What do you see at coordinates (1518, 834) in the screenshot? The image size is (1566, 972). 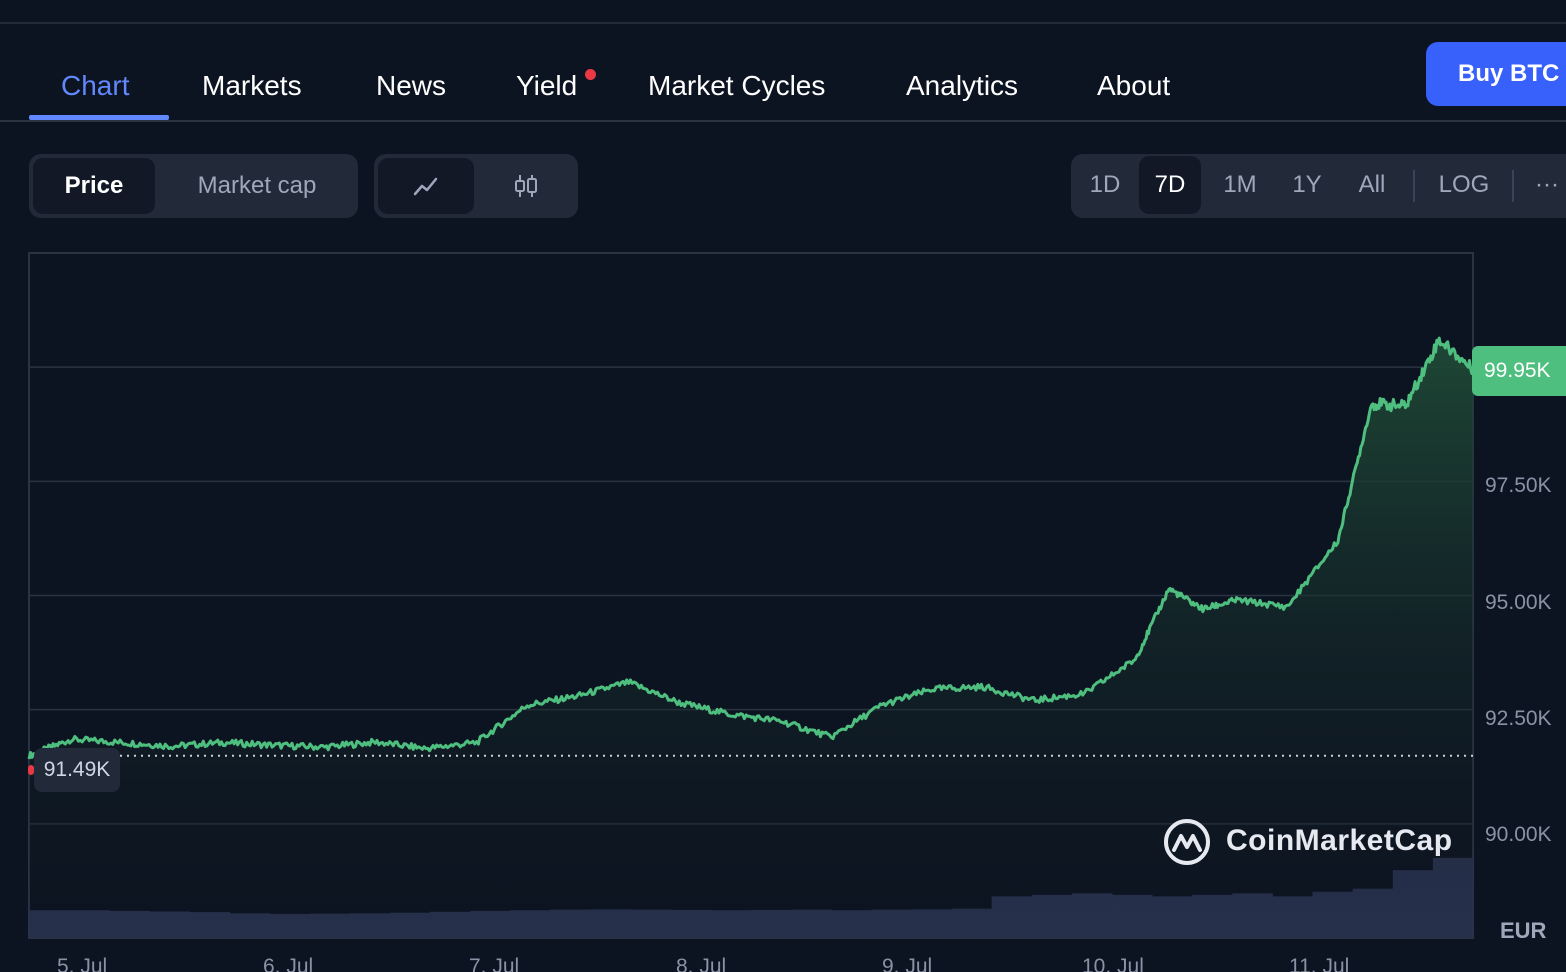 I see `y-tick-label: 90.00K` at bounding box center [1518, 834].